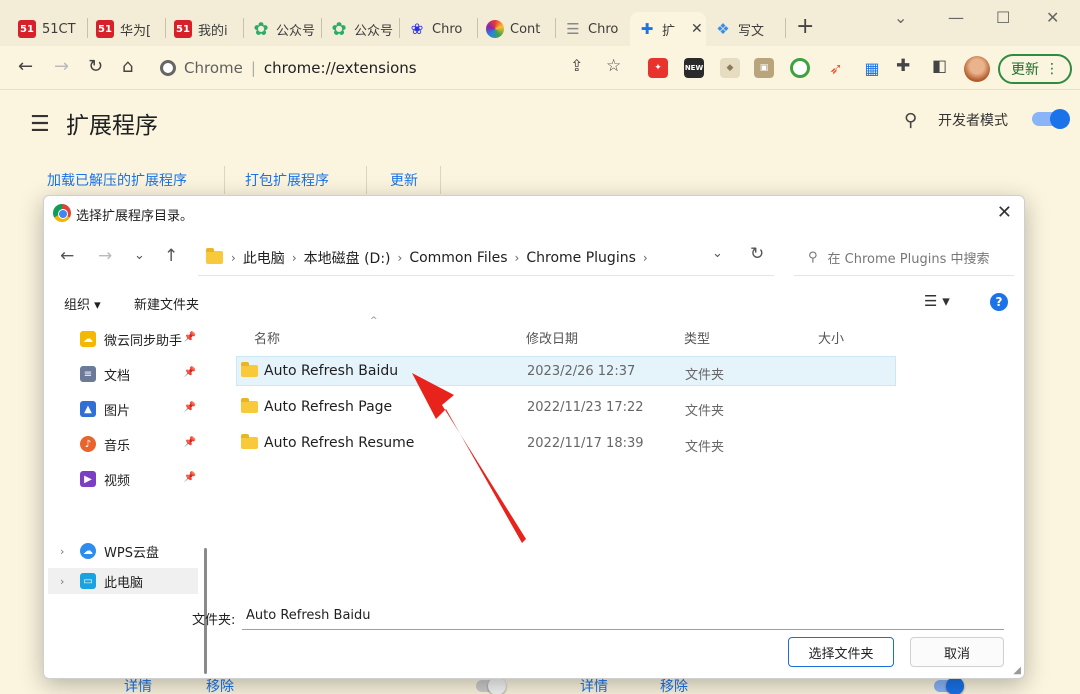  What do you see at coordinates (131, 553) in the screenshot?
I see `nav-group-label: WPS云盘` at bounding box center [131, 553].